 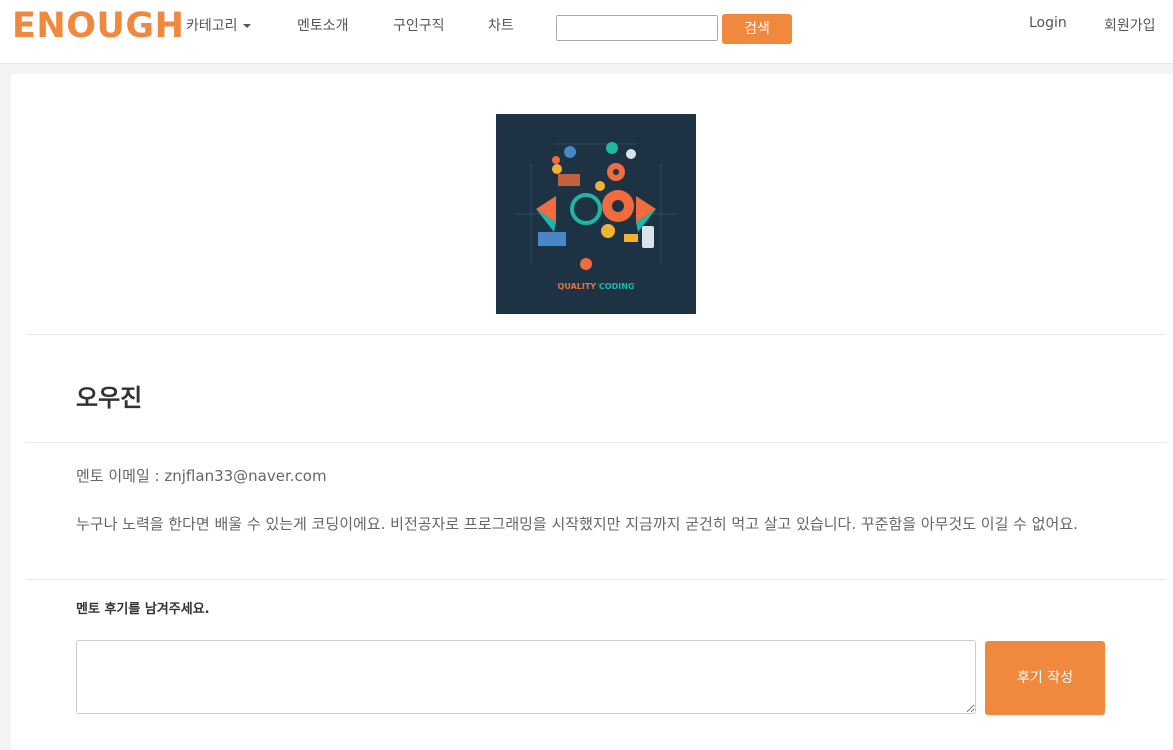 I want to click on nav-category-dropdown: 카테고리, so click(x=218, y=25).